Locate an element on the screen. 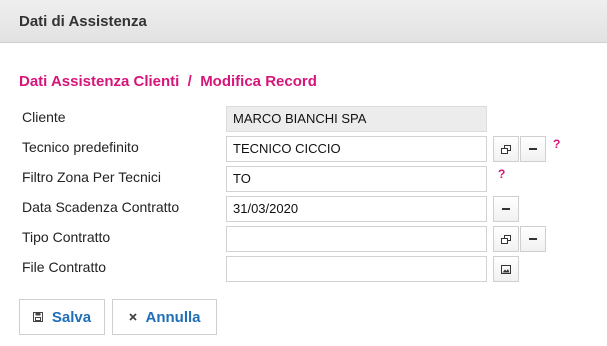 This screenshot has width=607, height=346. file-label: File Contratto is located at coordinates (64, 267).